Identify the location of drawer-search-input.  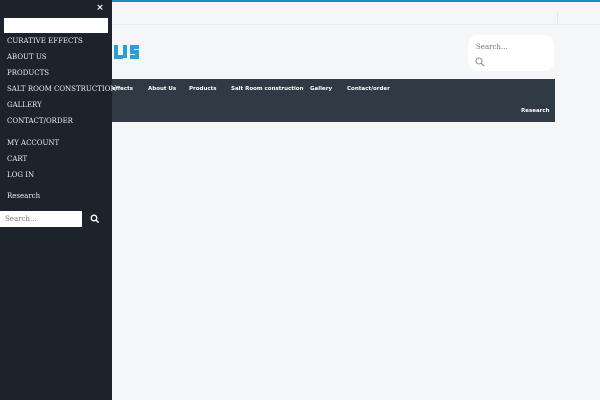
(41, 219).